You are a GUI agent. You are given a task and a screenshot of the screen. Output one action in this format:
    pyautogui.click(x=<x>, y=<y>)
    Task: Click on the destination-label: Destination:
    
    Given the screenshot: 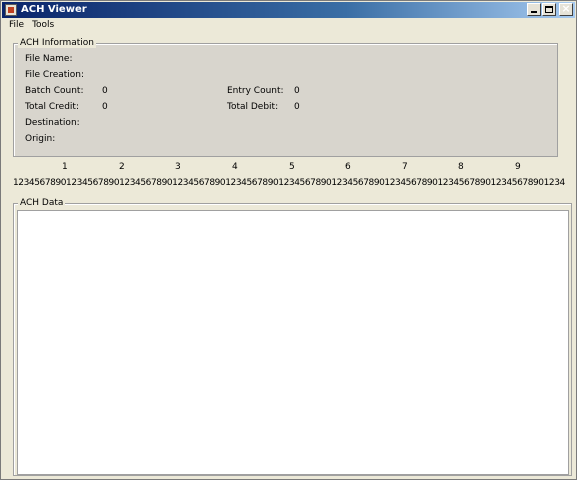 What is the action you would take?
    pyautogui.click(x=52, y=123)
    